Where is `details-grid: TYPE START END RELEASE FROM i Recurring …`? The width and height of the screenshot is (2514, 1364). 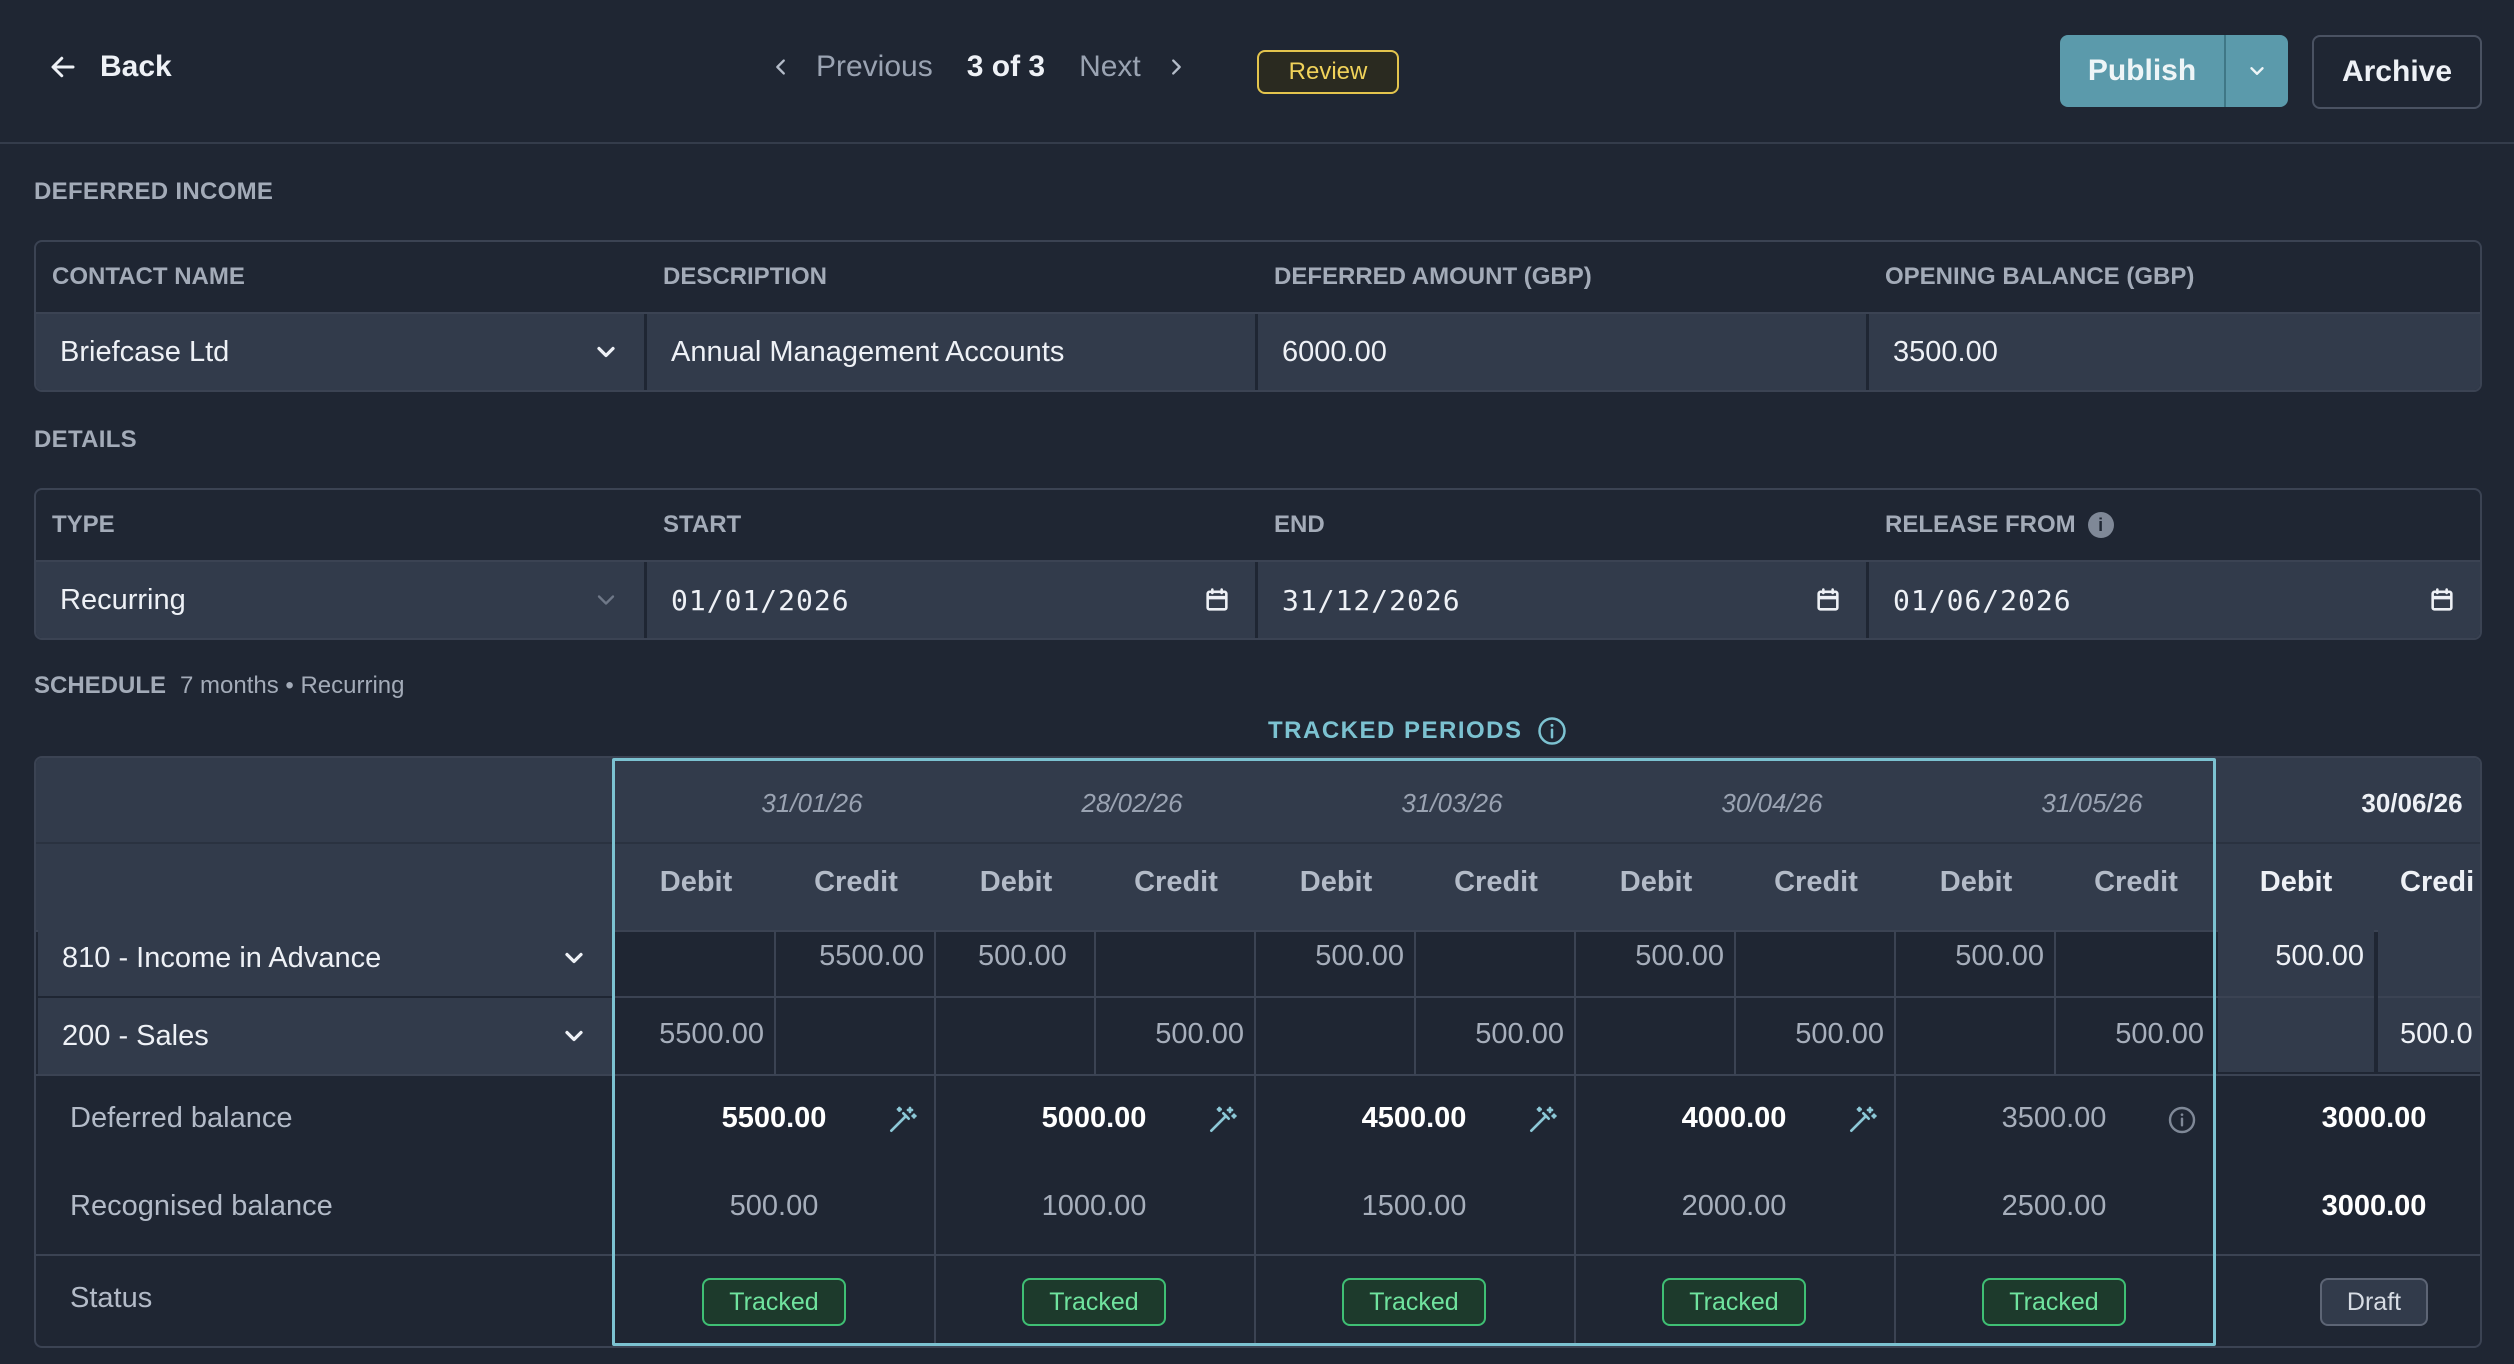
details-grid: TYPE START END RELEASE FROM i Recurring … is located at coordinates (1258, 564).